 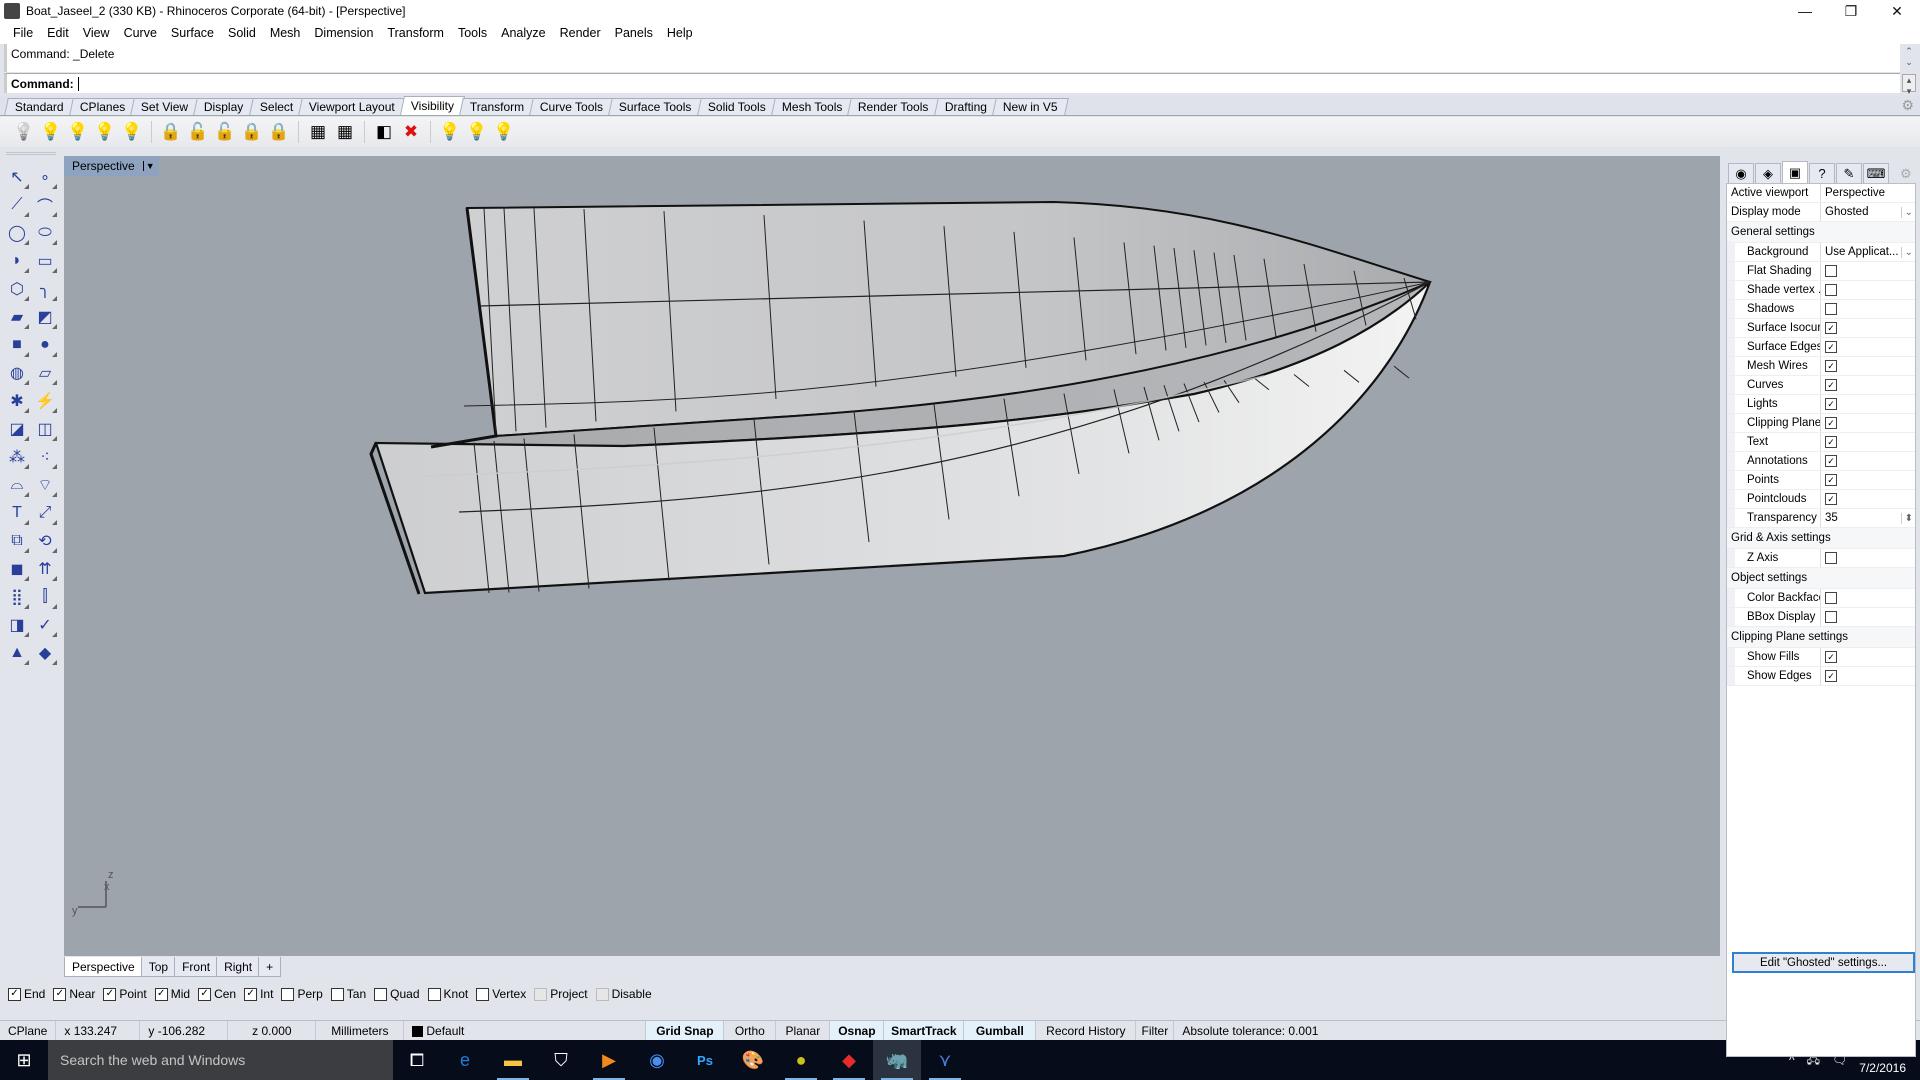 I want to click on extrude-plane-icon: ⇈, so click(x=45, y=569).